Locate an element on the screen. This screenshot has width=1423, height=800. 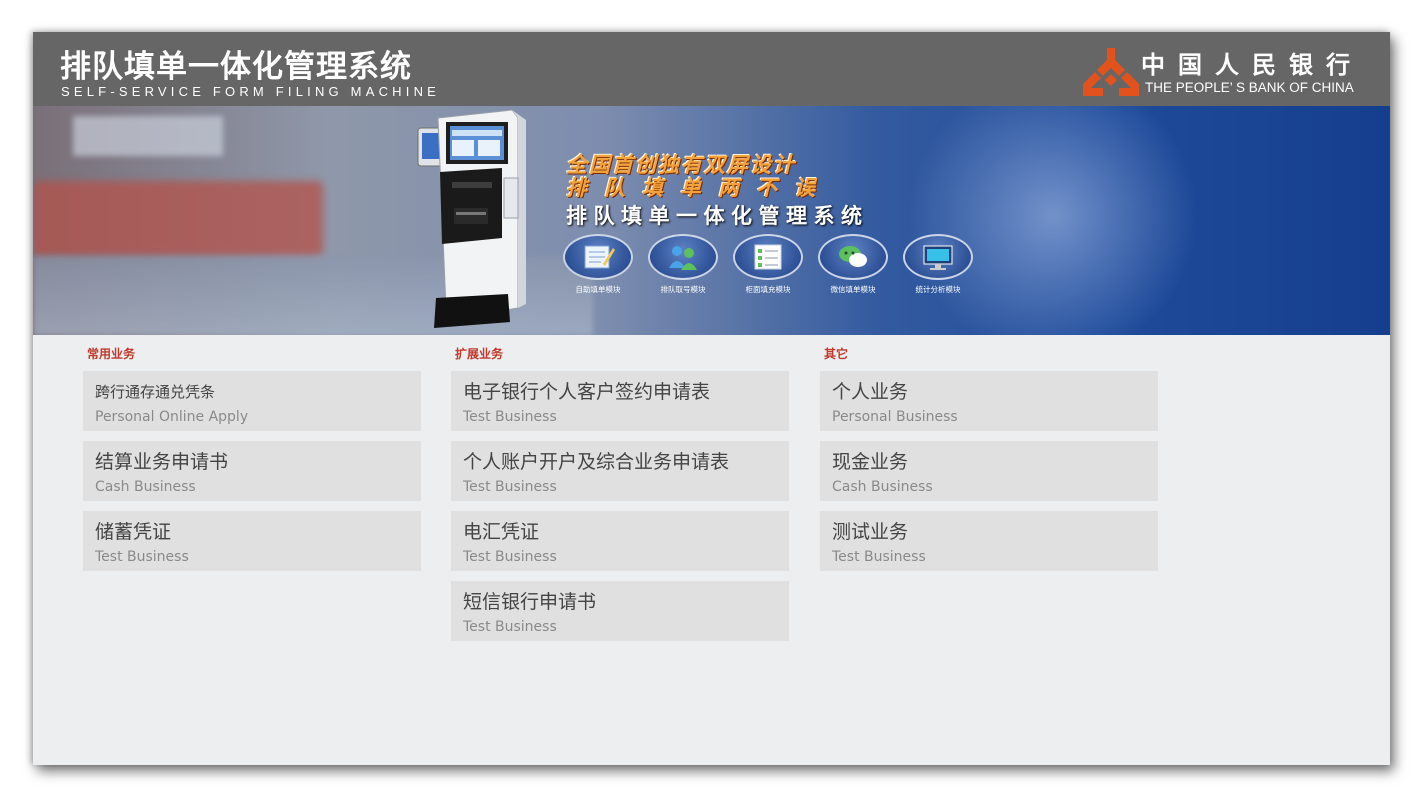
business-subtitle: Personal Online Apply is located at coordinates (172, 417).